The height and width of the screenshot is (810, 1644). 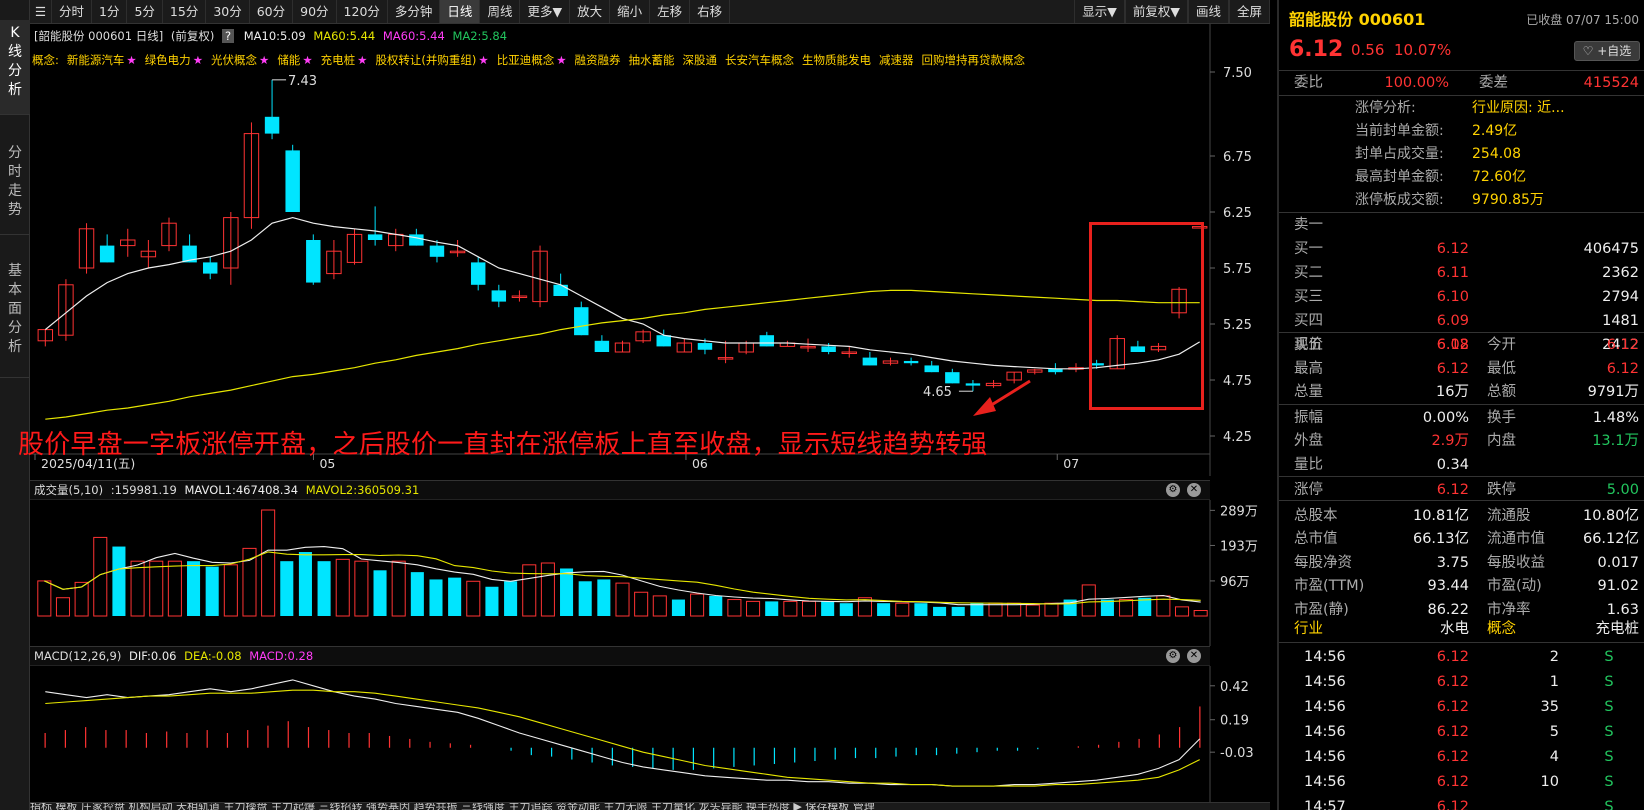 I want to click on tick-row: 14:56 6.12 35 S, so click(x=1461, y=707).